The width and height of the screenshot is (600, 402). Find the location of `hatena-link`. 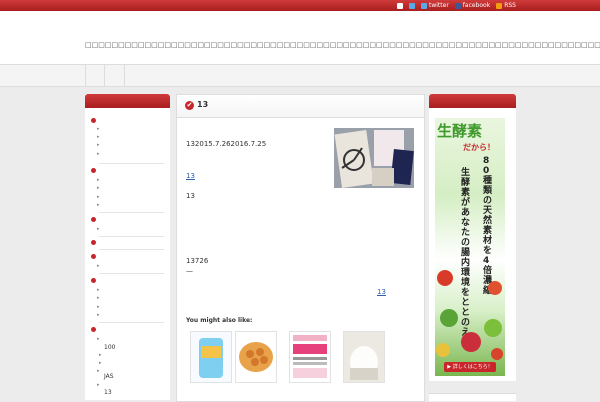

hatena-link is located at coordinates (412, 5).